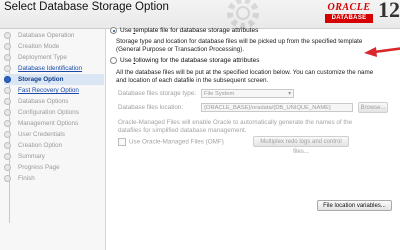 The width and height of the screenshot is (400, 250). What do you see at coordinates (48, 90) in the screenshot?
I see `sidebar-step-label: Fast Recovery Option` at bounding box center [48, 90].